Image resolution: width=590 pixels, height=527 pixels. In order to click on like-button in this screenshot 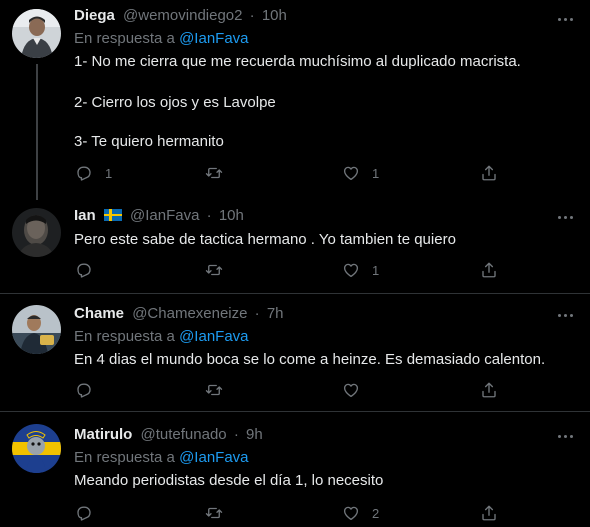, I will do `click(357, 390)`.